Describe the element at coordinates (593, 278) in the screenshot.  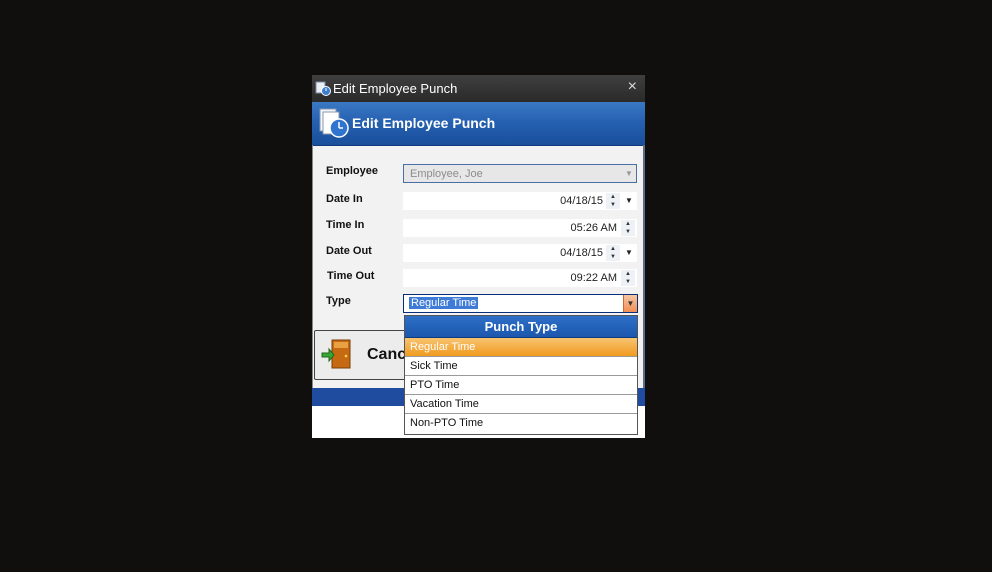
I see `time-out-value: 09:22 AM` at that location.